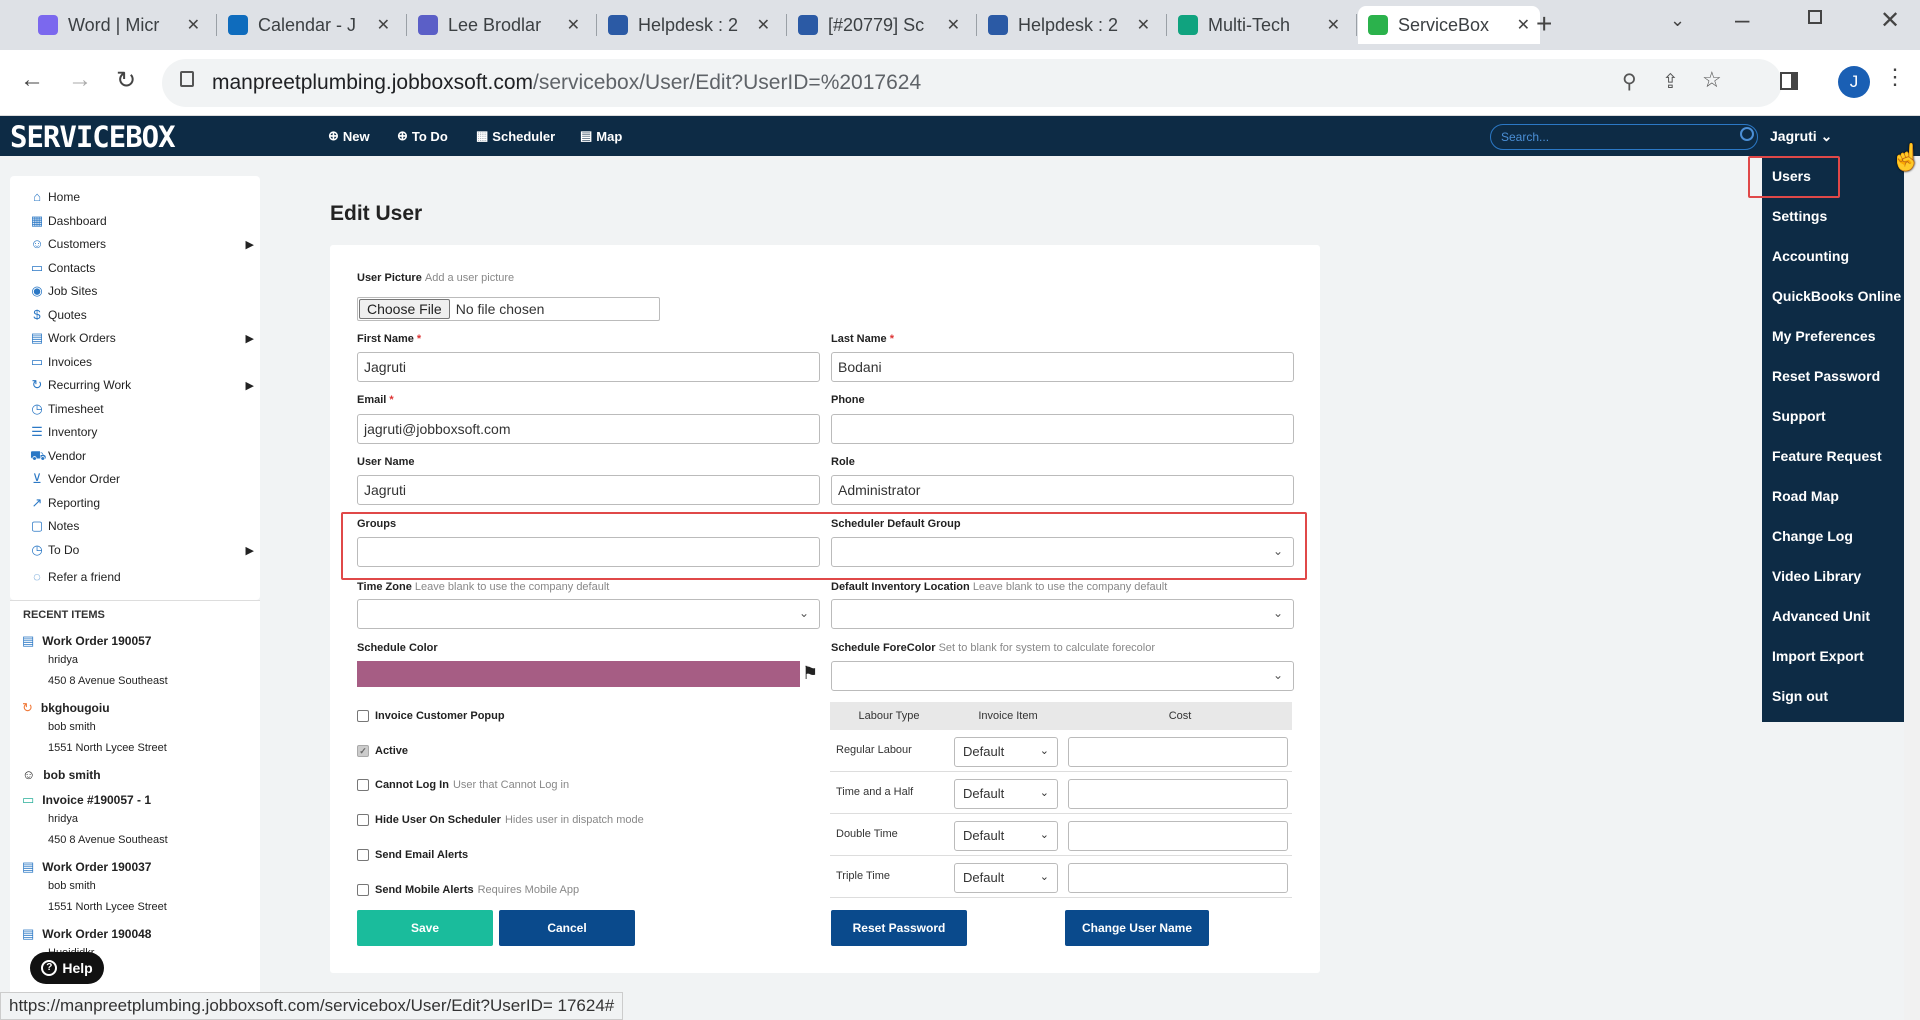  Describe the element at coordinates (508, 309) in the screenshot. I see `file-input: Choose File No file chosen` at that location.